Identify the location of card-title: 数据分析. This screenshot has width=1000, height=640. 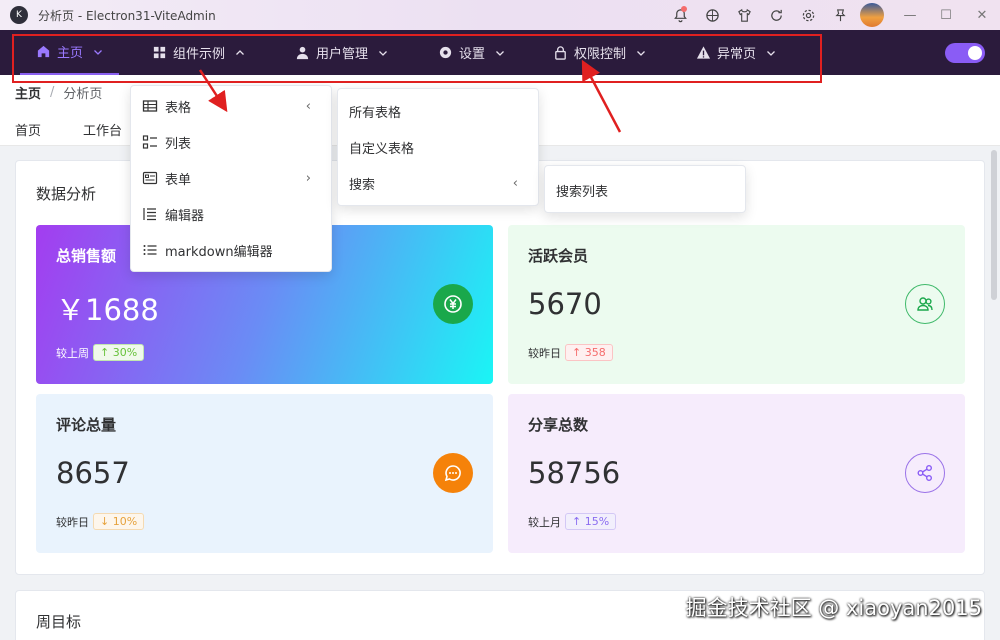
(66, 194).